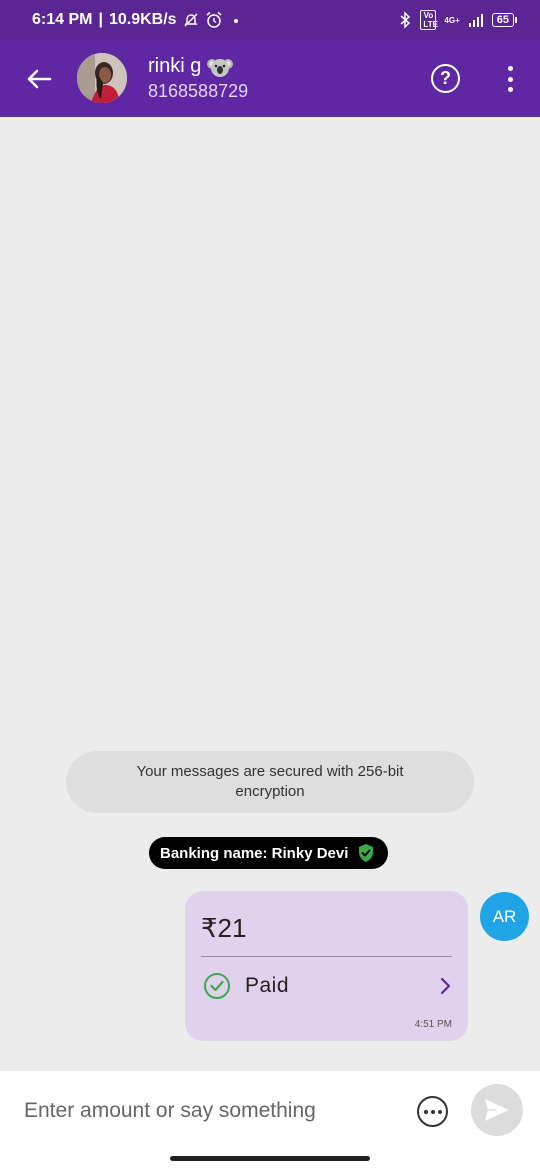  Describe the element at coordinates (326, 956) in the screenshot. I see `divider` at that location.